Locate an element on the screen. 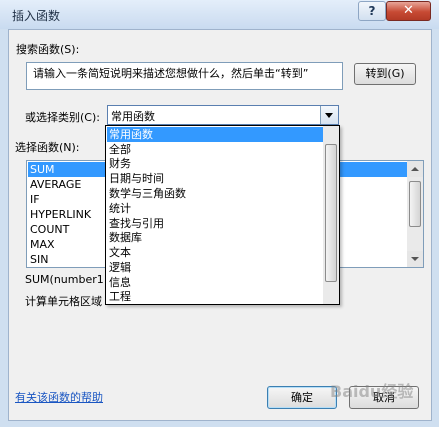 This screenshot has width=439, height=427. category-option-engineering: 工程 is located at coordinates (216, 296).